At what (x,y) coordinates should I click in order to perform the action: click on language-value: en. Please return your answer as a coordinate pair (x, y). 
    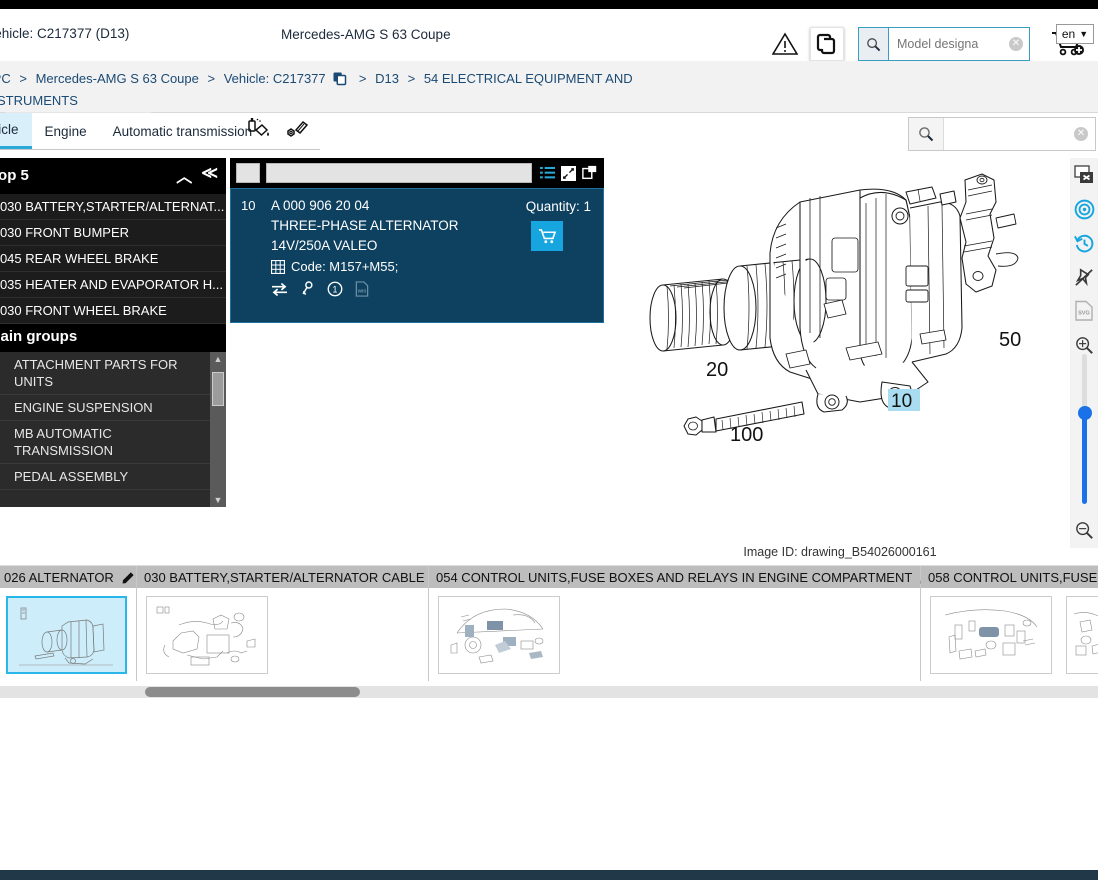
    Looking at the image, I should click on (1068, 34).